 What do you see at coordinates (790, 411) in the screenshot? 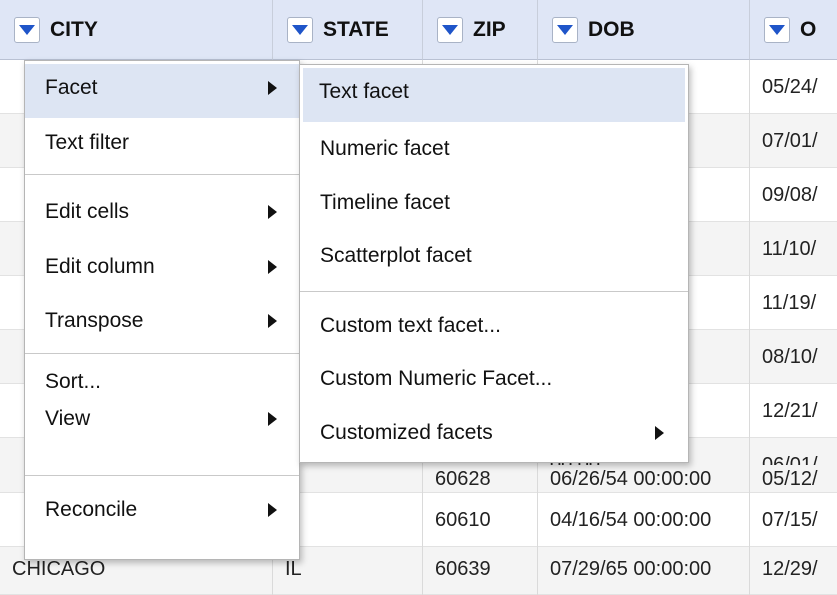
I see `cell-o: 12/21/` at bounding box center [790, 411].